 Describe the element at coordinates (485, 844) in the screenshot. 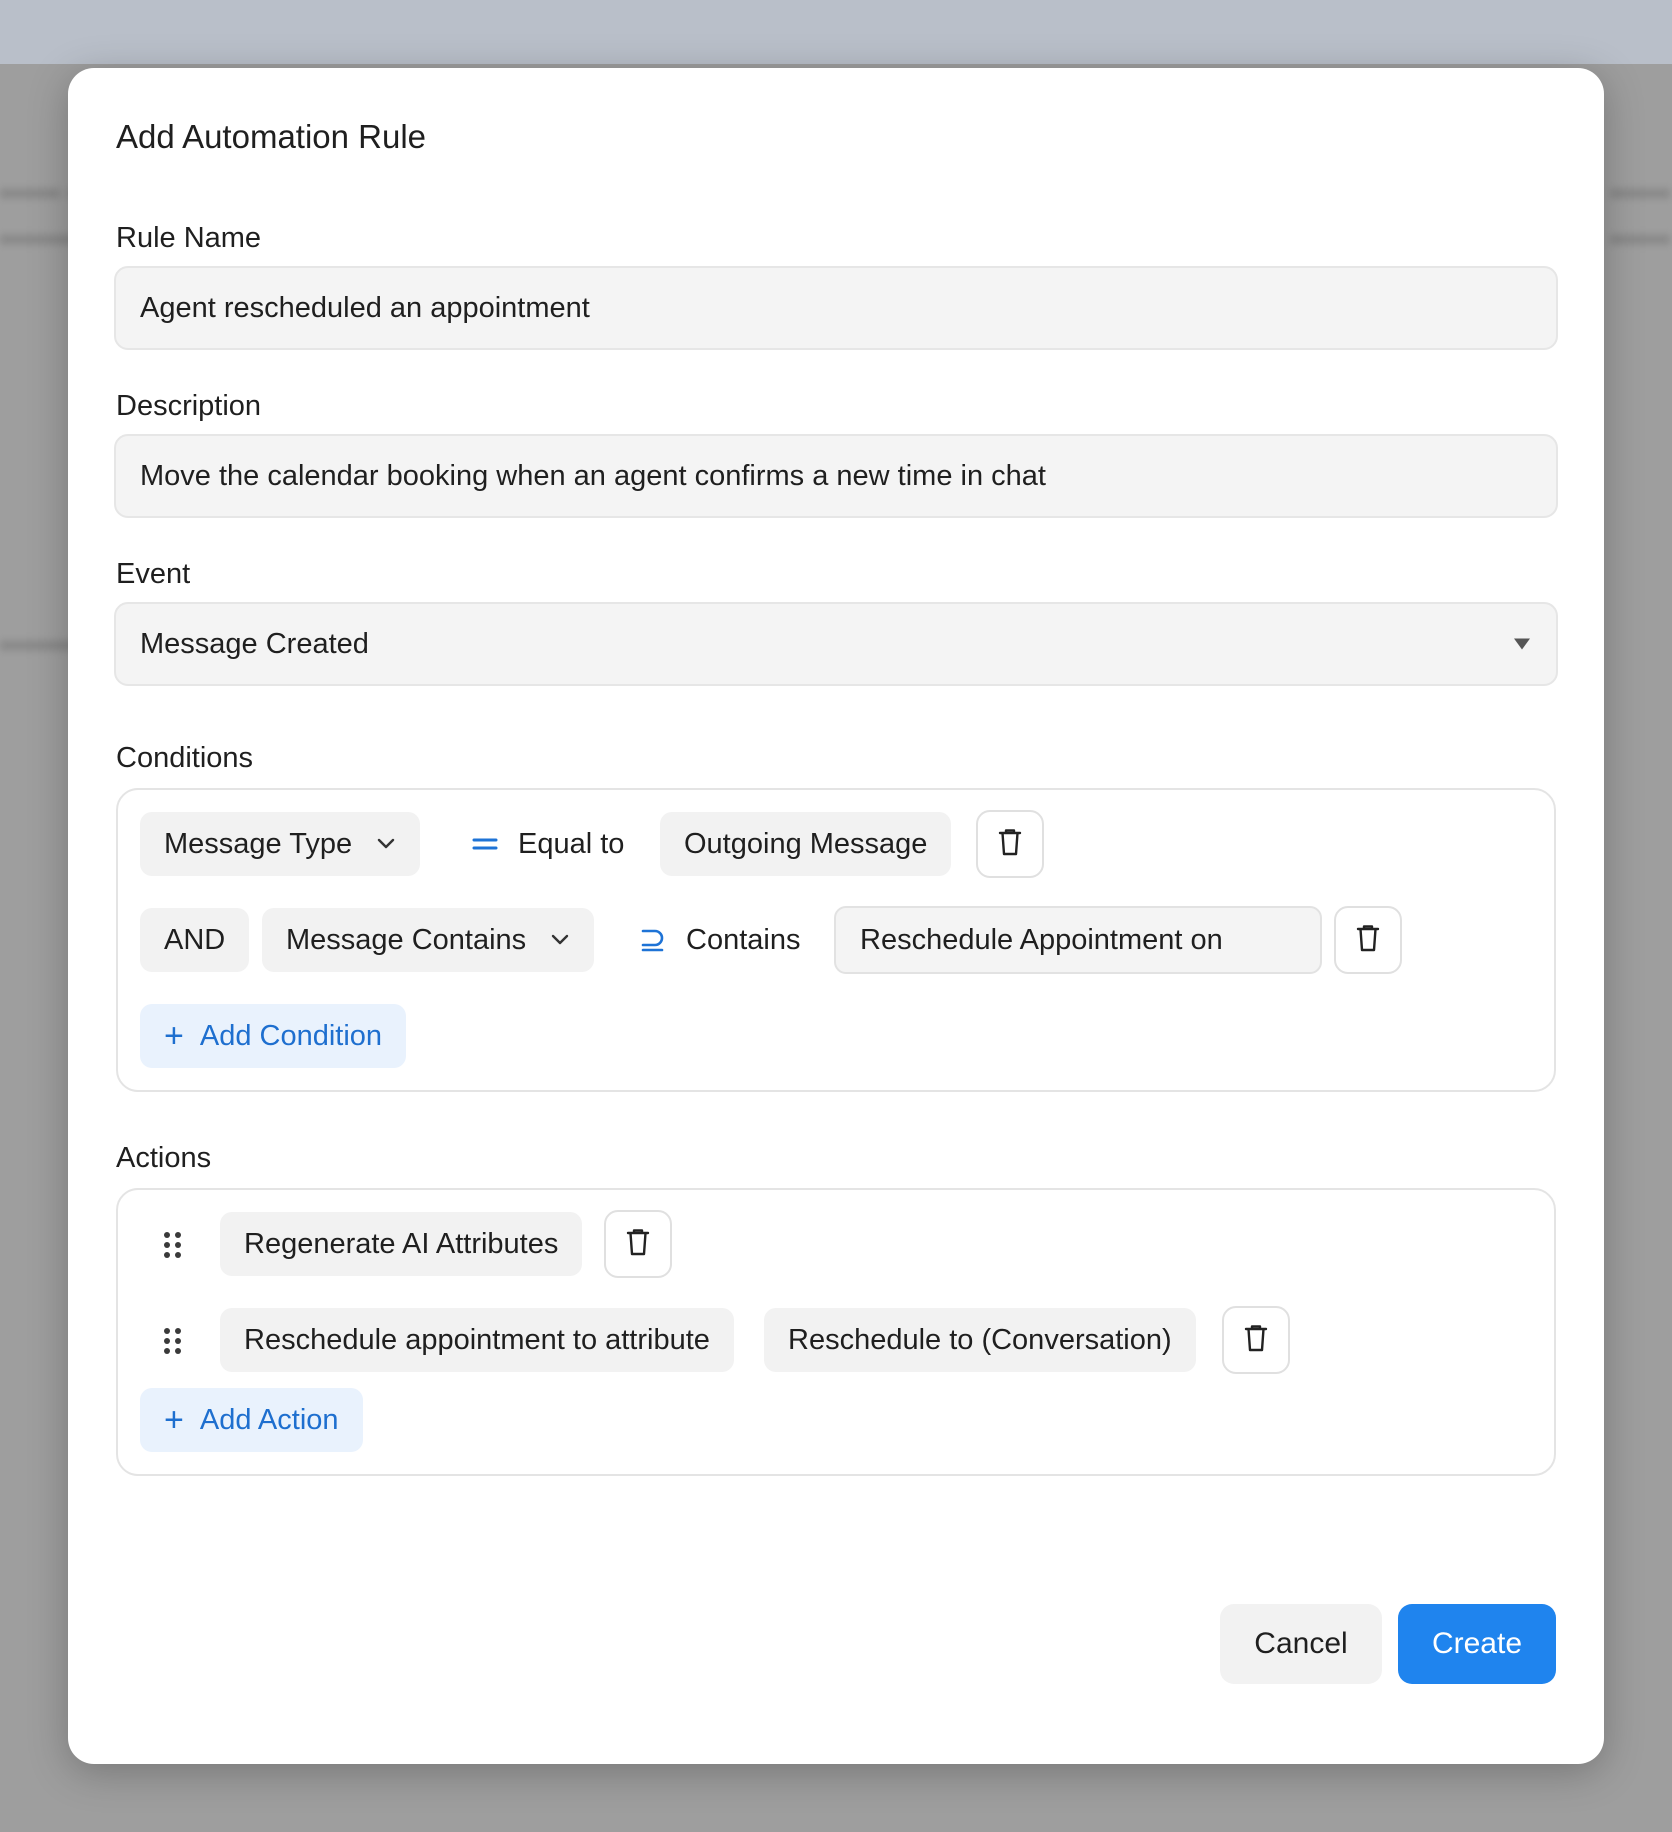

I see `equals-icon` at that location.